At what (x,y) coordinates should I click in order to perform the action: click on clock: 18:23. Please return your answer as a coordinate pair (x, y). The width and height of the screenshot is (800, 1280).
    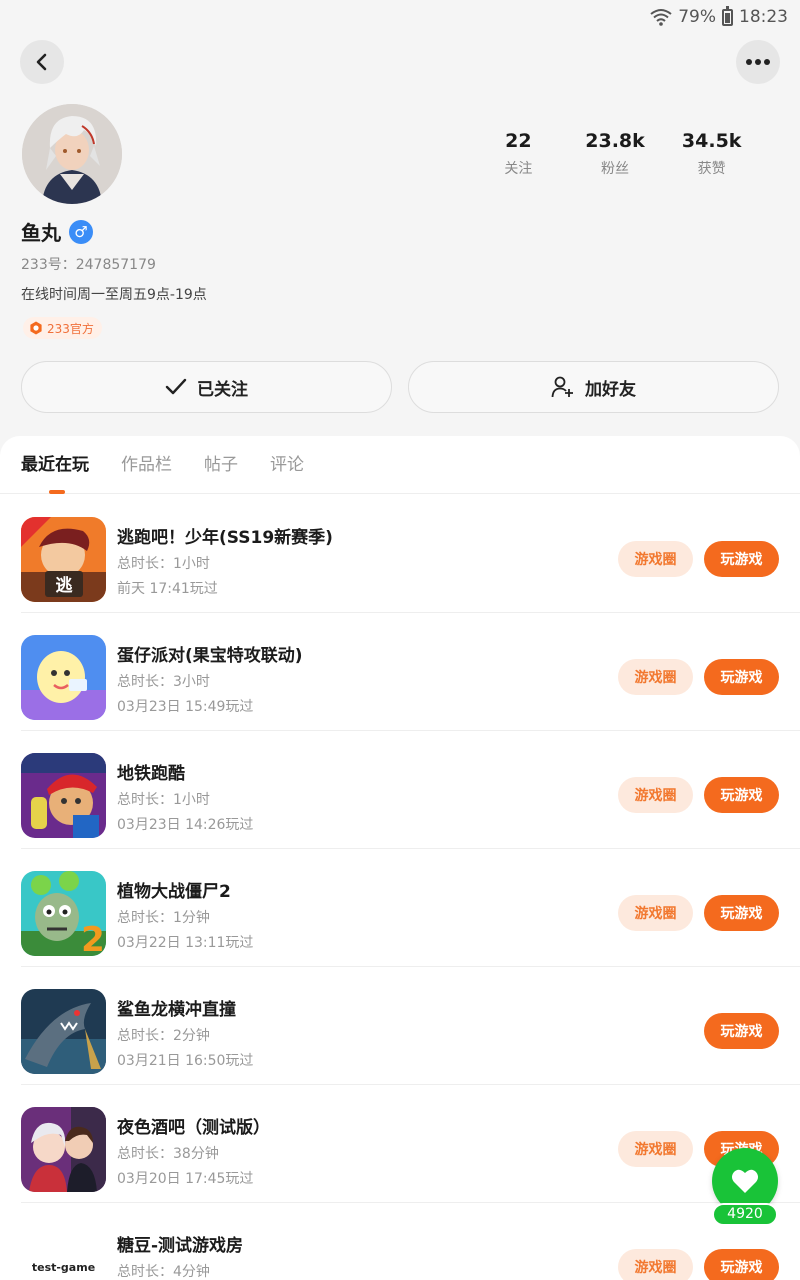
    Looking at the image, I should click on (763, 17).